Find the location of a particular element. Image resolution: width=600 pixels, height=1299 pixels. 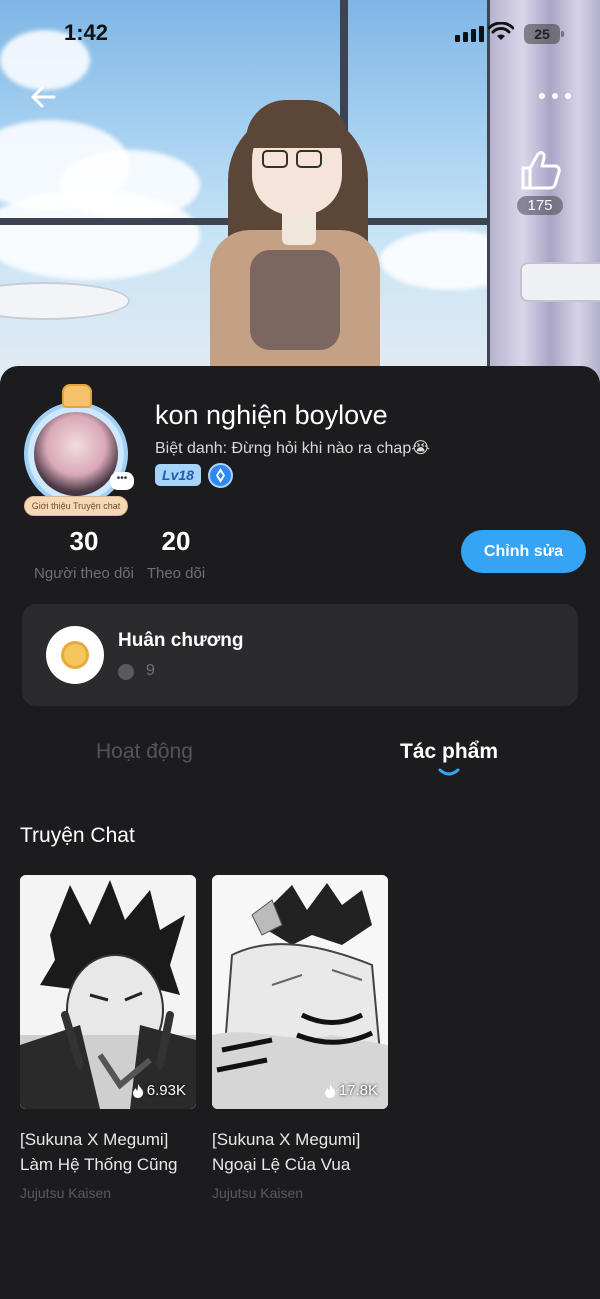

avatar-frame is located at coordinates (76, 454).